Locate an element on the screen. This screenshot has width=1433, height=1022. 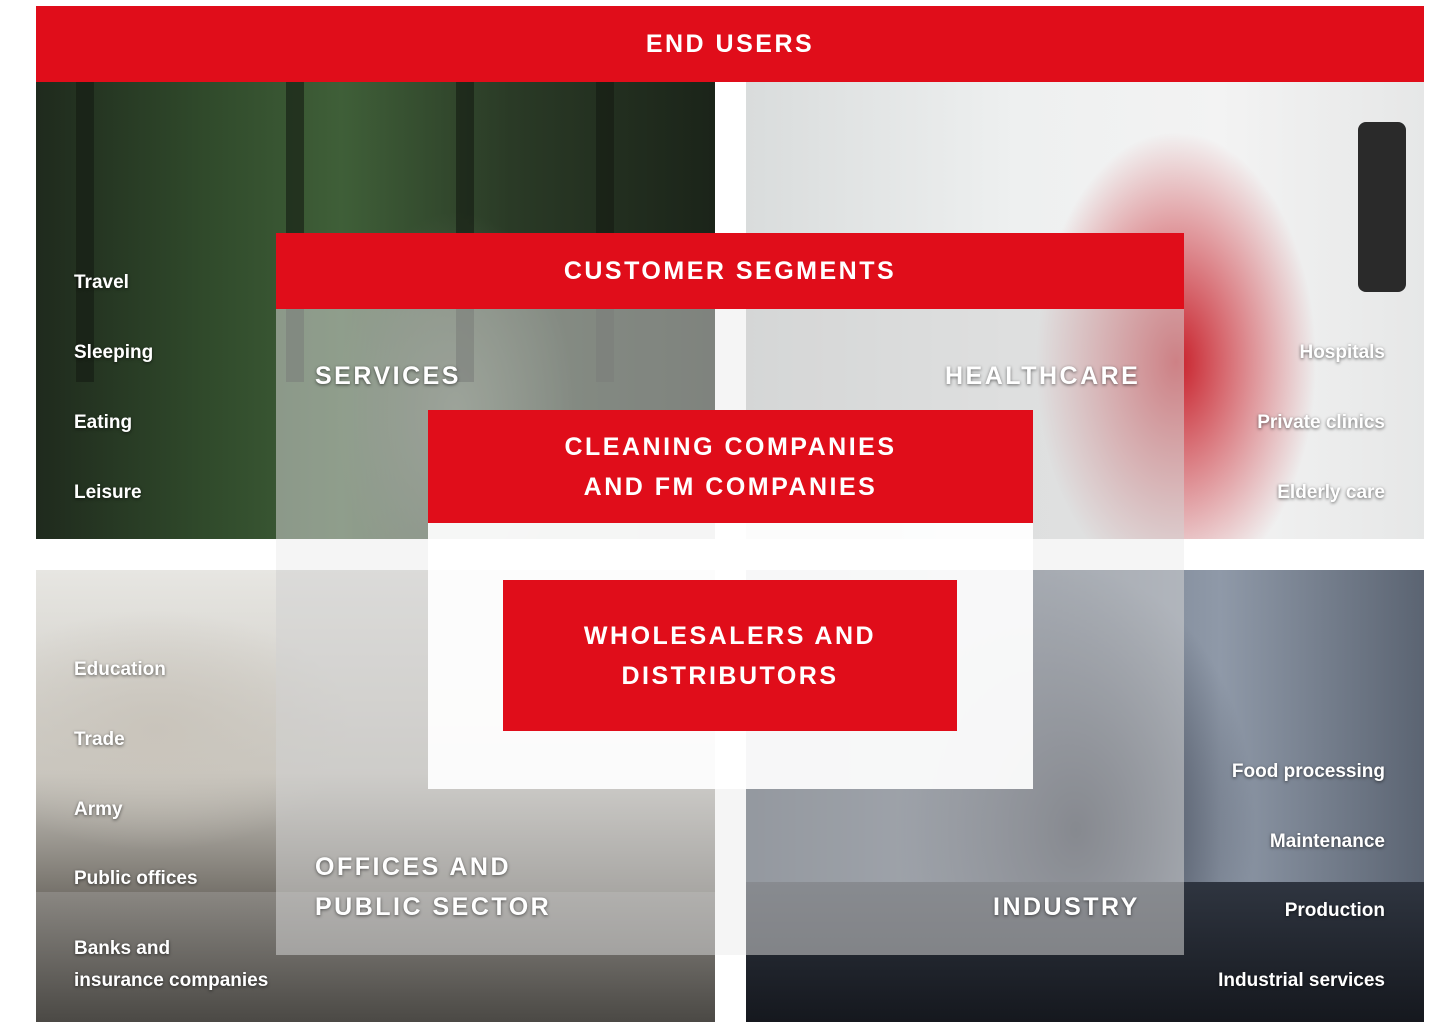
healthcare-item-hospitals: Hospitals is located at coordinates (1342, 352).